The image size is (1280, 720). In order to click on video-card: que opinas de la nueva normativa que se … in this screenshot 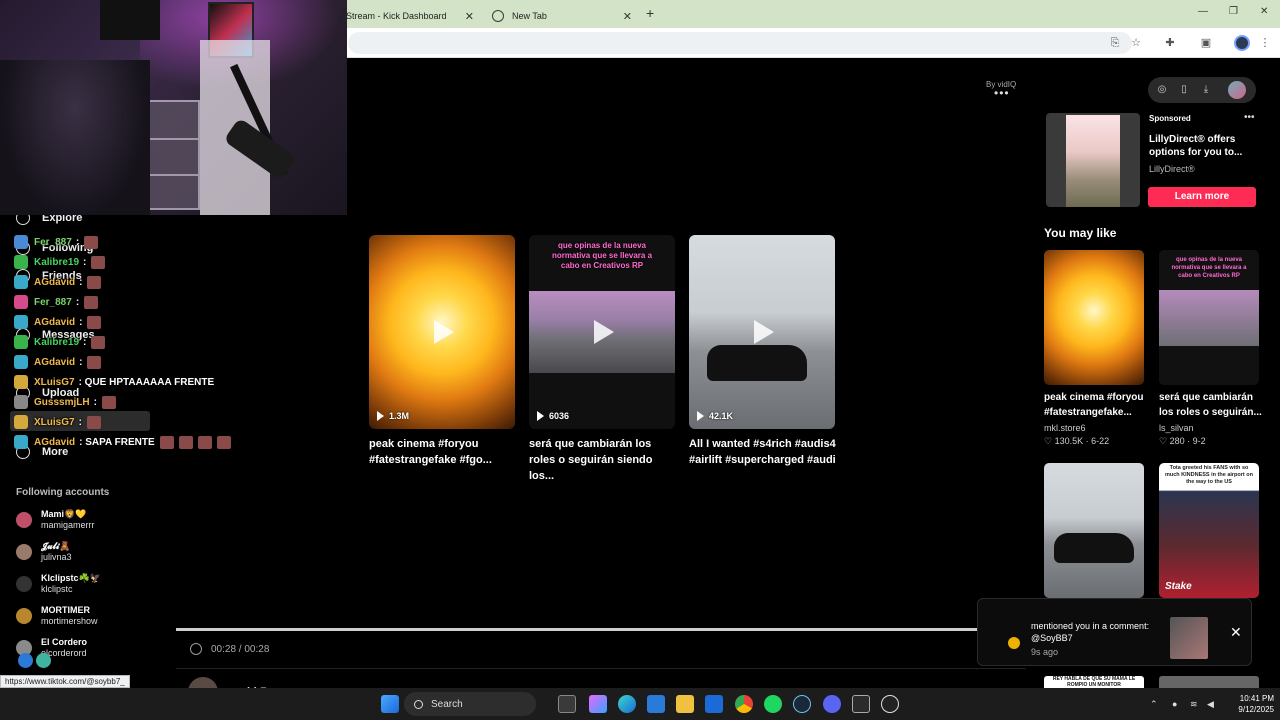, I will do `click(602, 332)`.